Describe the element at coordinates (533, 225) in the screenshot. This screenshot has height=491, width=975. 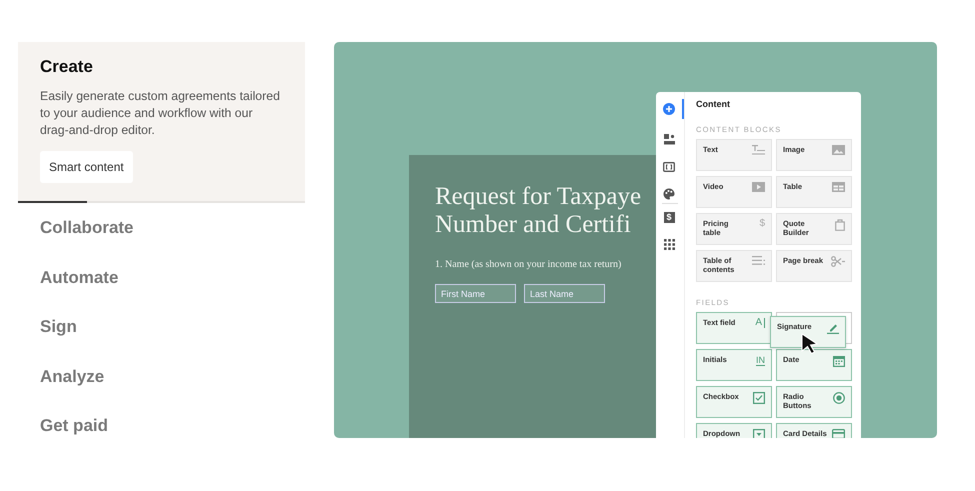
I see `document-title: Number and Certifi` at that location.